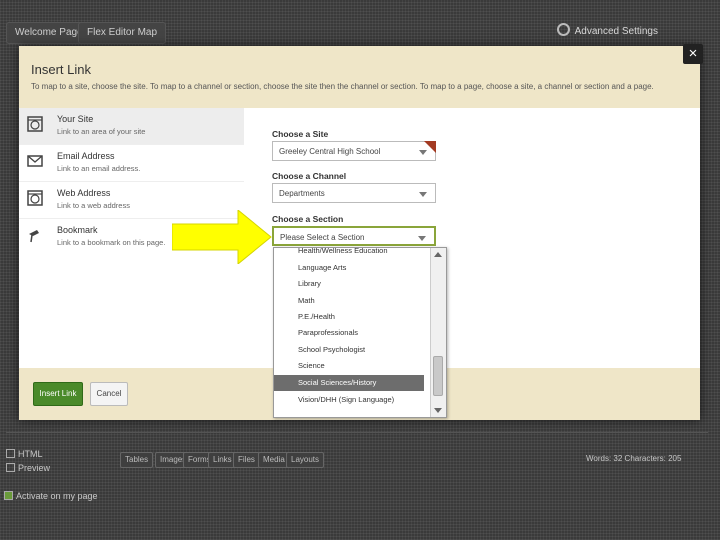 The width and height of the screenshot is (720, 540). What do you see at coordinates (693, 54) in the screenshot?
I see `close-button: ×` at bounding box center [693, 54].